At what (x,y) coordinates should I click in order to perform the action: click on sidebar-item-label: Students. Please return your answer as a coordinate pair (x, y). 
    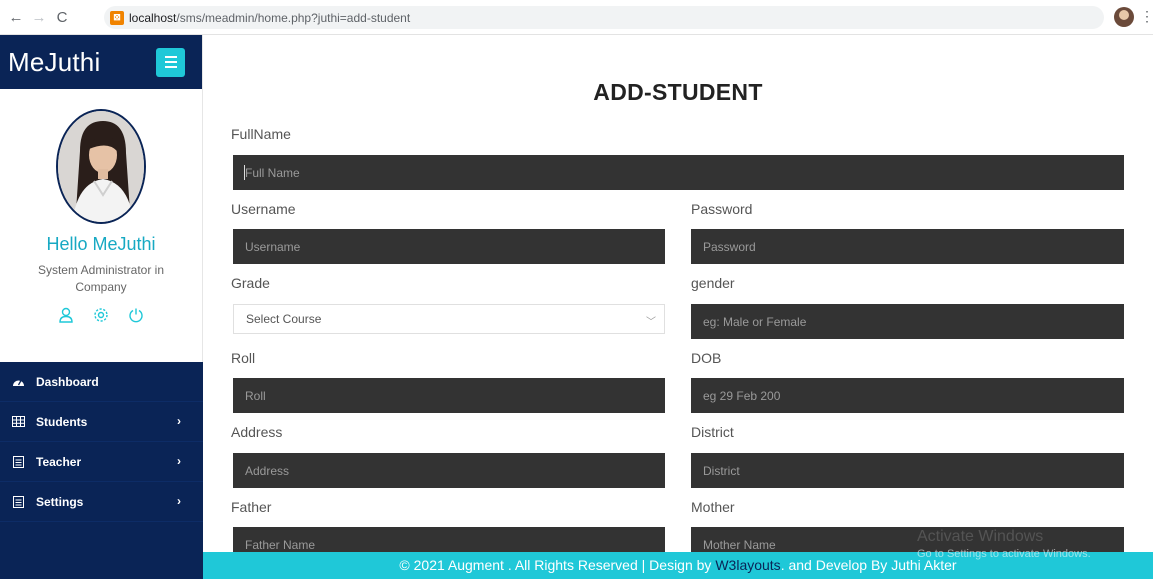
    Looking at the image, I should click on (62, 421).